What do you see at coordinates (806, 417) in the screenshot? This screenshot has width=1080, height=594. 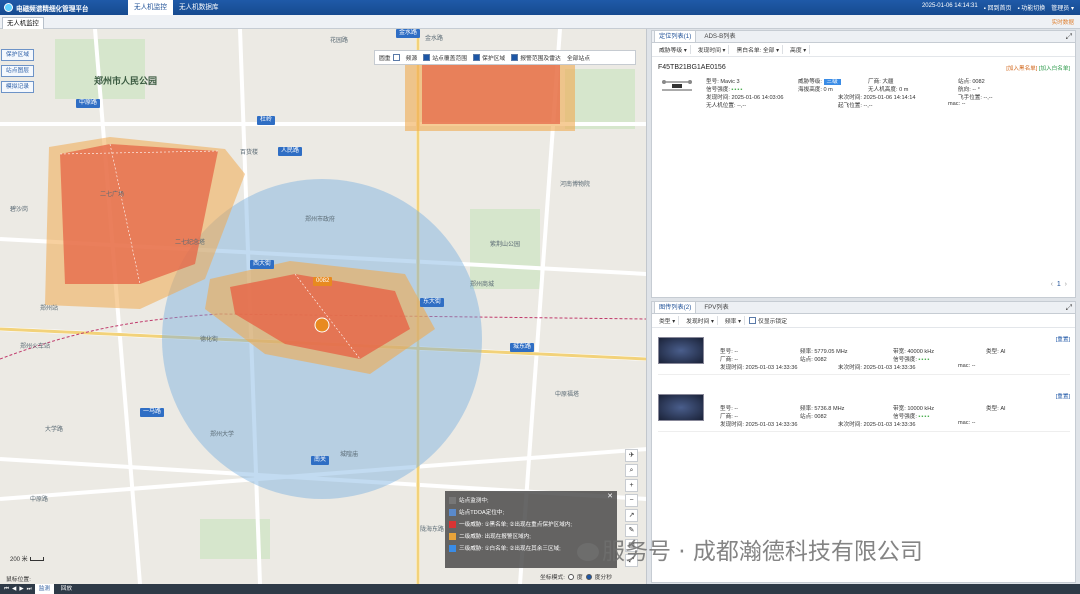 I see `field-label: 站点:` at bounding box center [806, 417].